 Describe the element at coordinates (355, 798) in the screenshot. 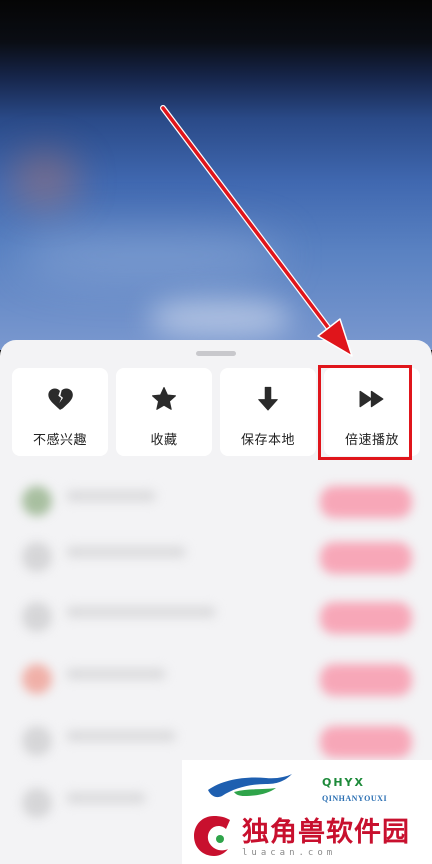

I see `watermark-subtitle: QINHANYOUXI` at that location.